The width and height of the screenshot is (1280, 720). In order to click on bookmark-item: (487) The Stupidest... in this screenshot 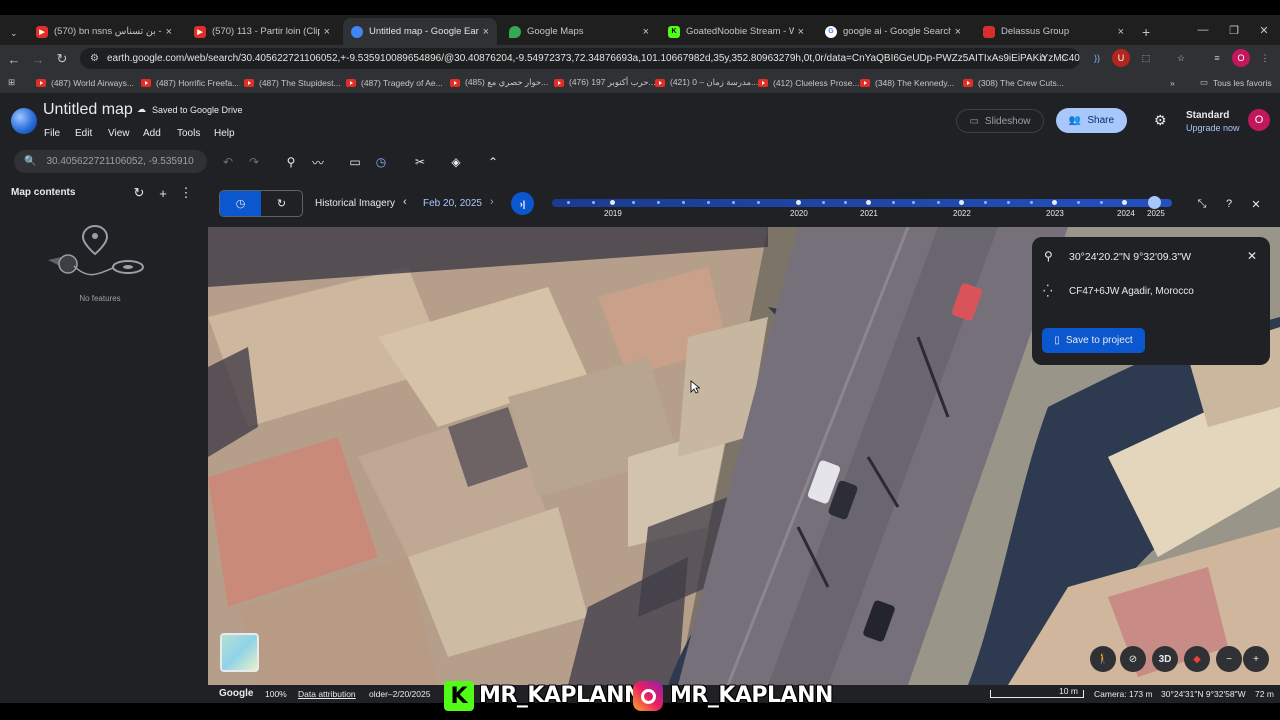, I will do `click(292, 82)`.